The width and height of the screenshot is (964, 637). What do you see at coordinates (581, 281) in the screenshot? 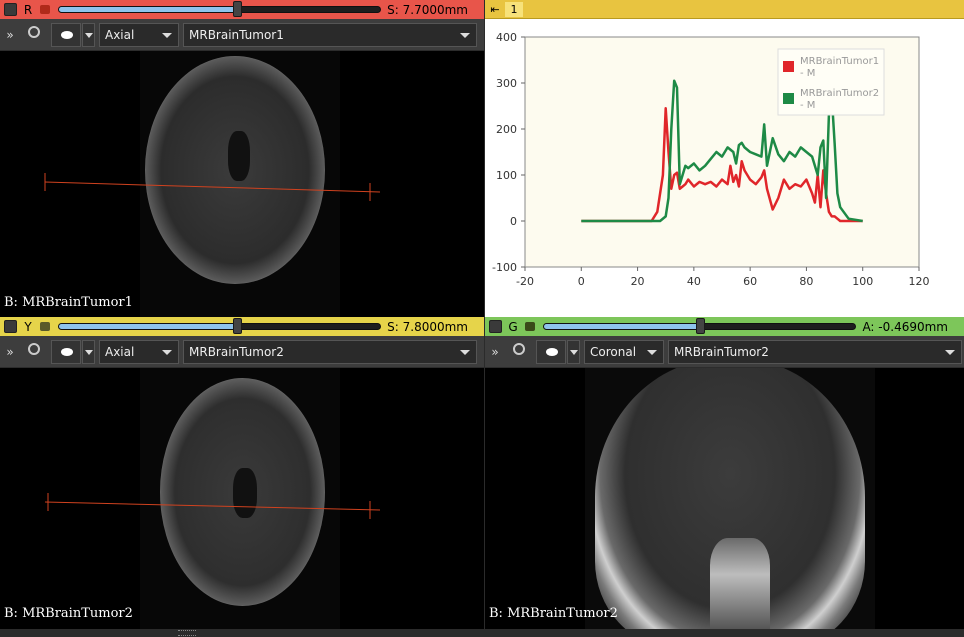
I see `x-tick-label: 0` at bounding box center [581, 281].